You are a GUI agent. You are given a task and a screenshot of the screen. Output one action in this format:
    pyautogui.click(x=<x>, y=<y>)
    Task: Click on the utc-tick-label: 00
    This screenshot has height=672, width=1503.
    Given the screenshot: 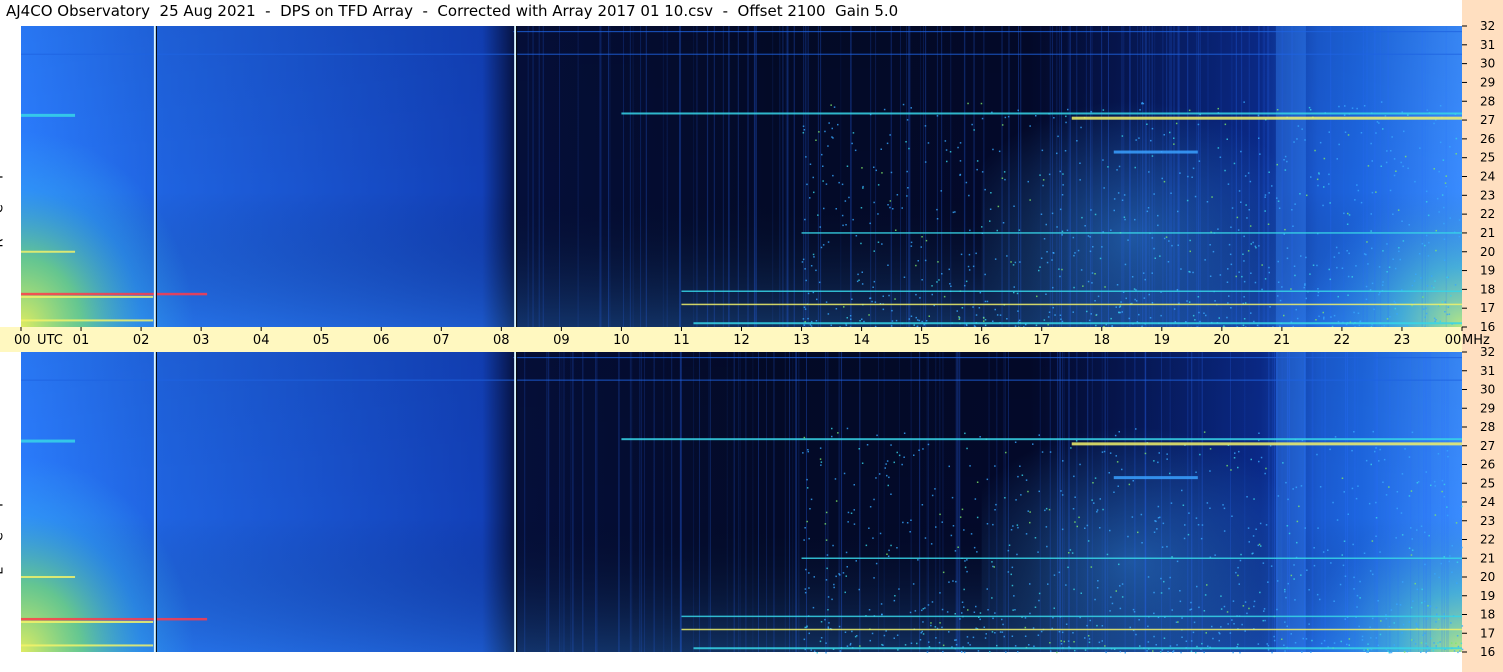 What is the action you would take?
    pyautogui.click(x=22, y=340)
    